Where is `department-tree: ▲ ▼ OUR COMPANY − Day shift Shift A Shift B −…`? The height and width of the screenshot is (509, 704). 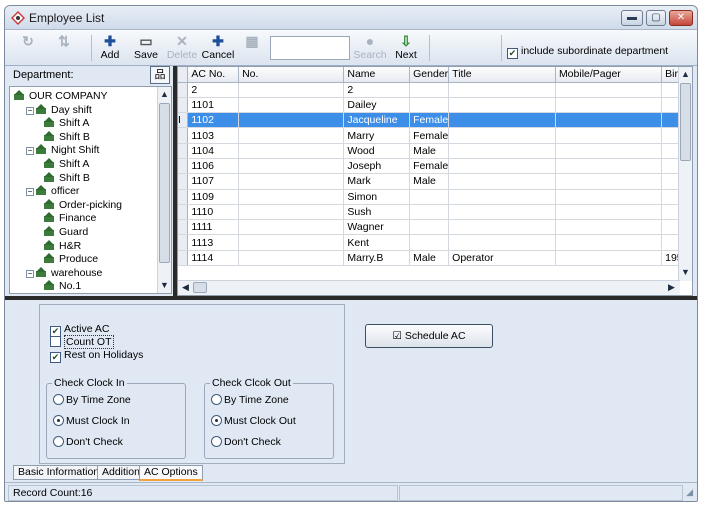 department-tree: ▲ ▼ OUR COMPANY − Day shift Shift A Shift B −… is located at coordinates (90, 190).